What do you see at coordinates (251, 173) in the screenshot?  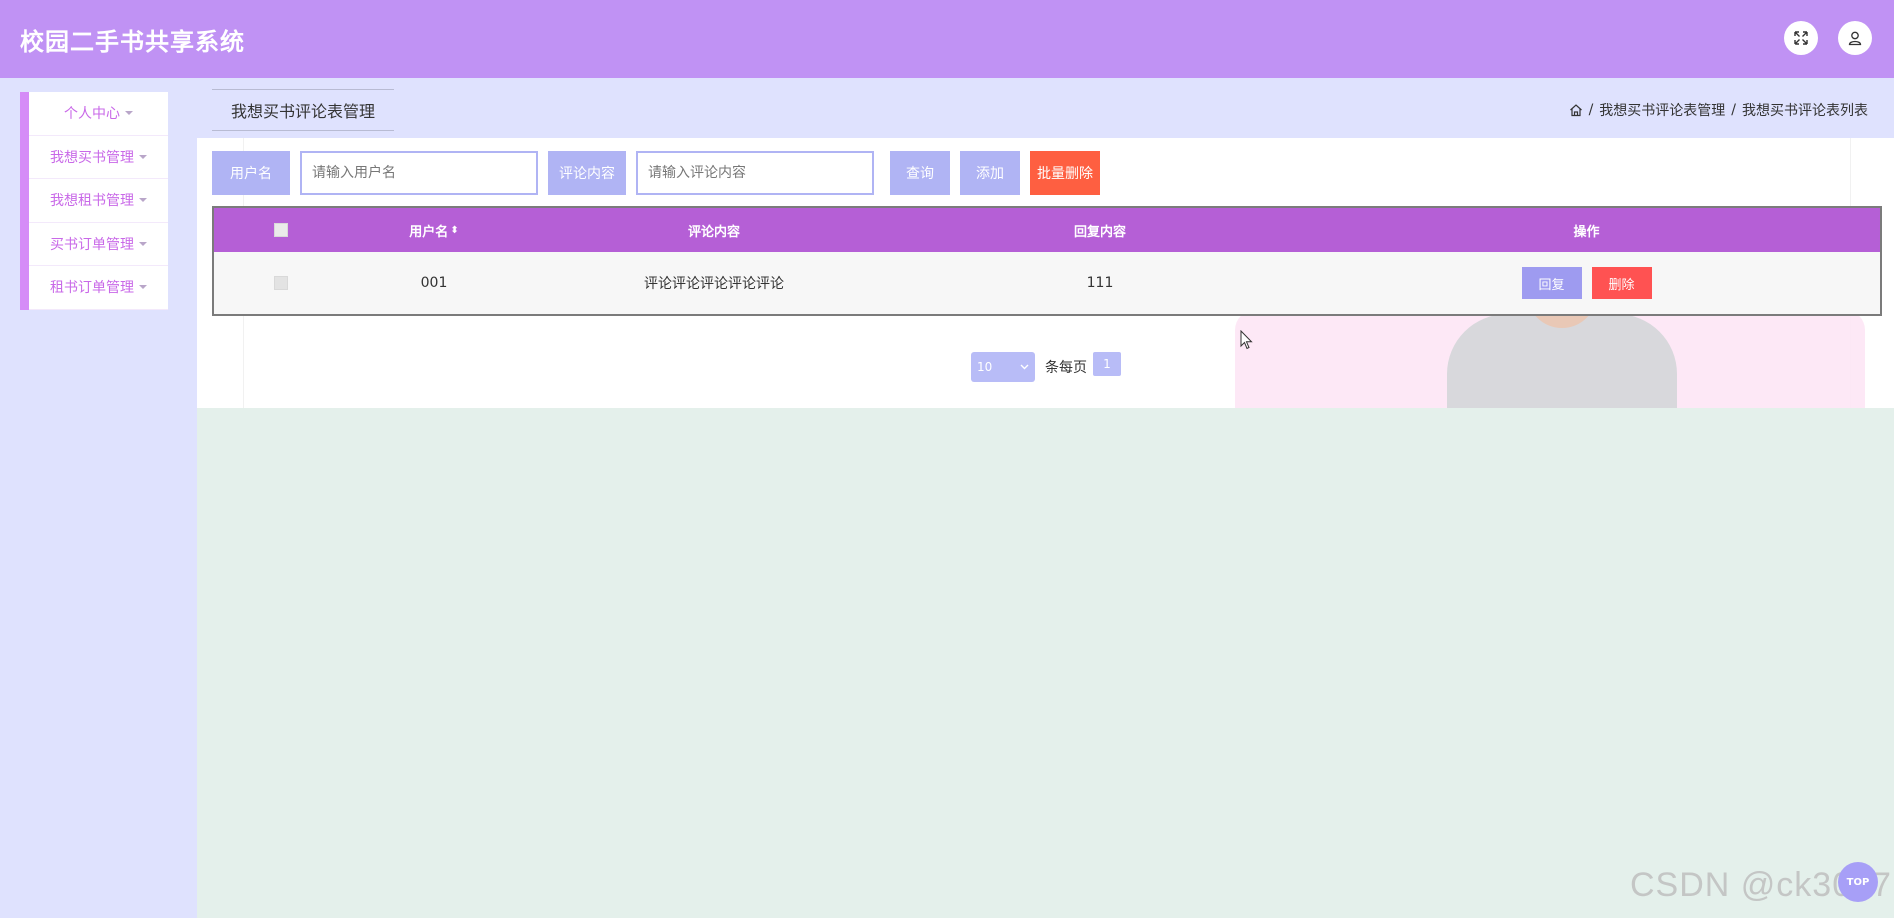 I see `username-label: 用户名` at bounding box center [251, 173].